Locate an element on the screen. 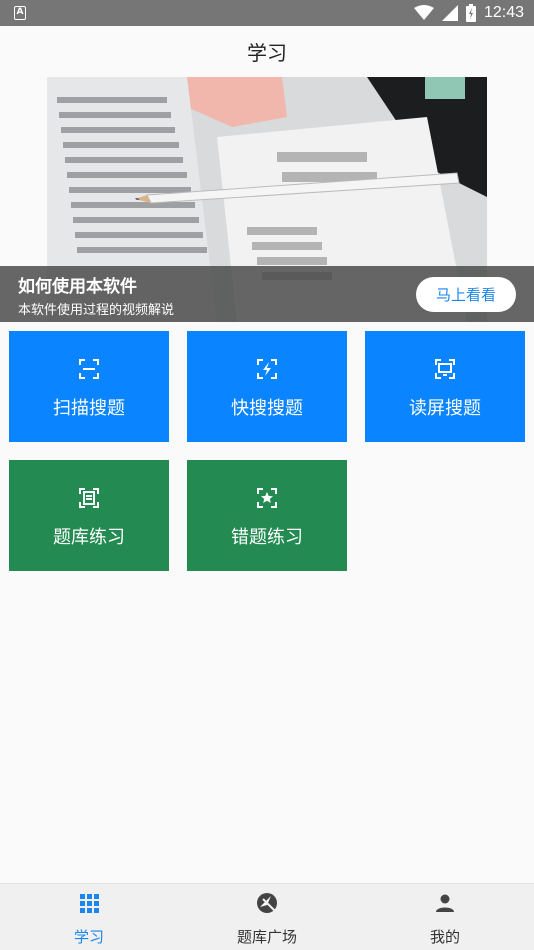 The width and height of the screenshot is (534, 950). notification-icon: A is located at coordinates (20, 13).